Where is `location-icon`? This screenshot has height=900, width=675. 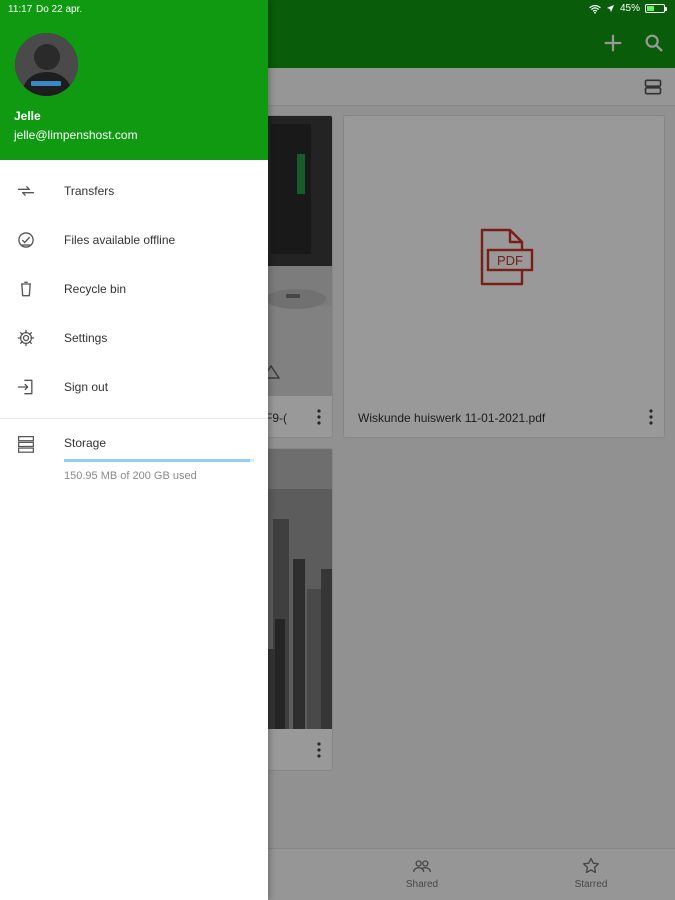 location-icon is located at coordinates (610, 8).